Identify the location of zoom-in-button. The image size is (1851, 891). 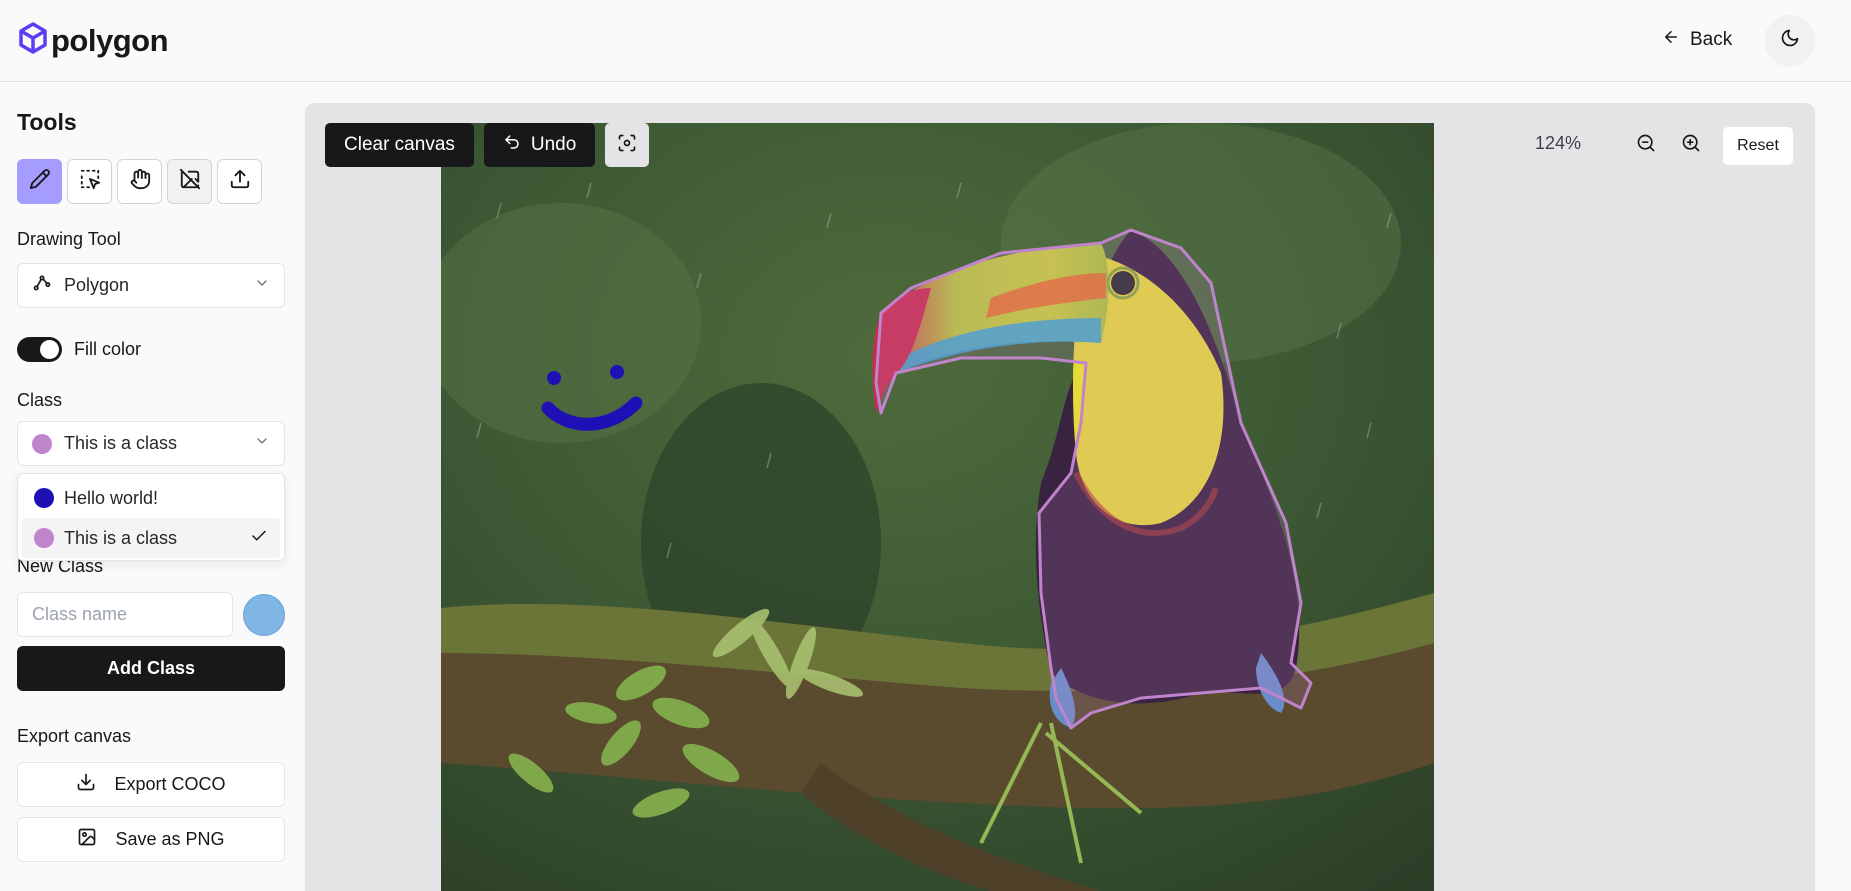
(1691, 145).